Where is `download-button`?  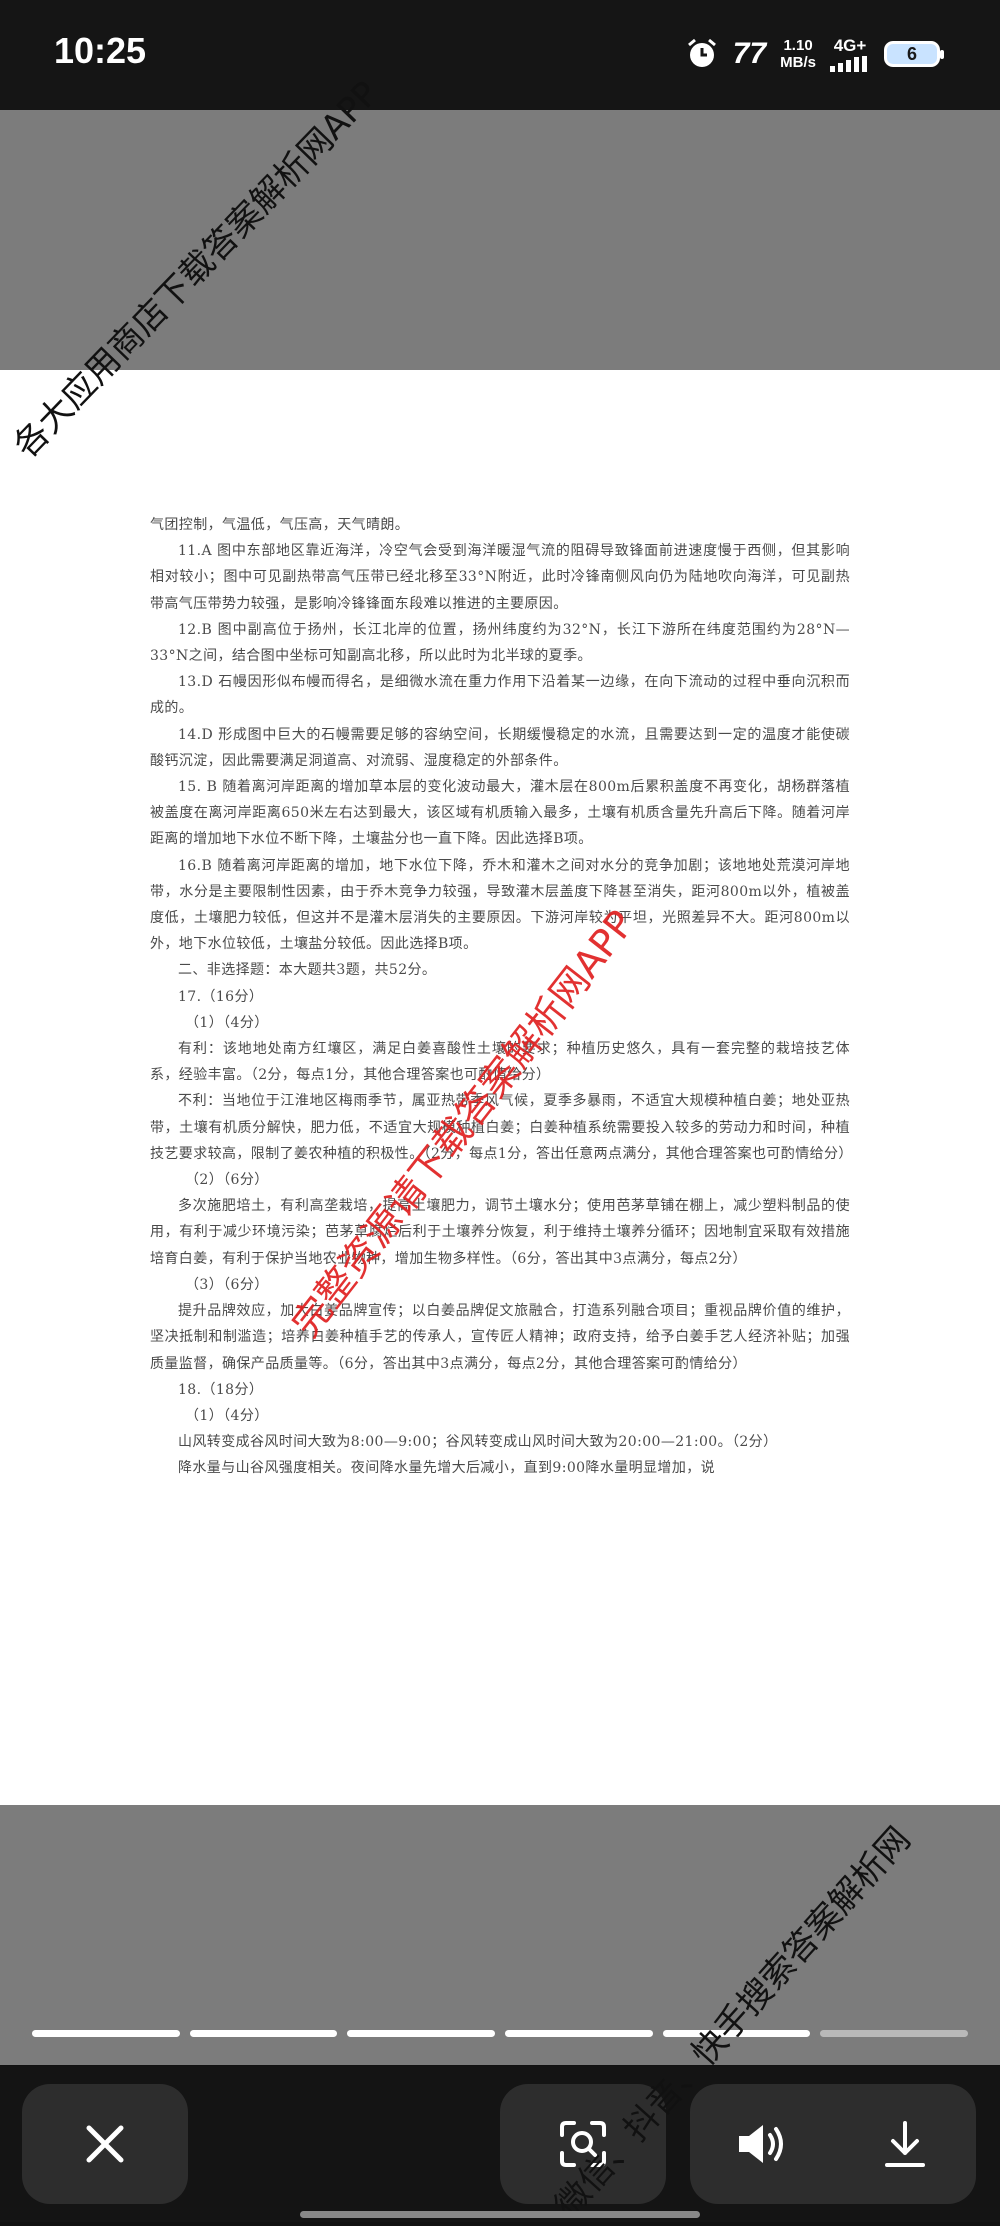
download-button is located at coordinates (904, 2144).